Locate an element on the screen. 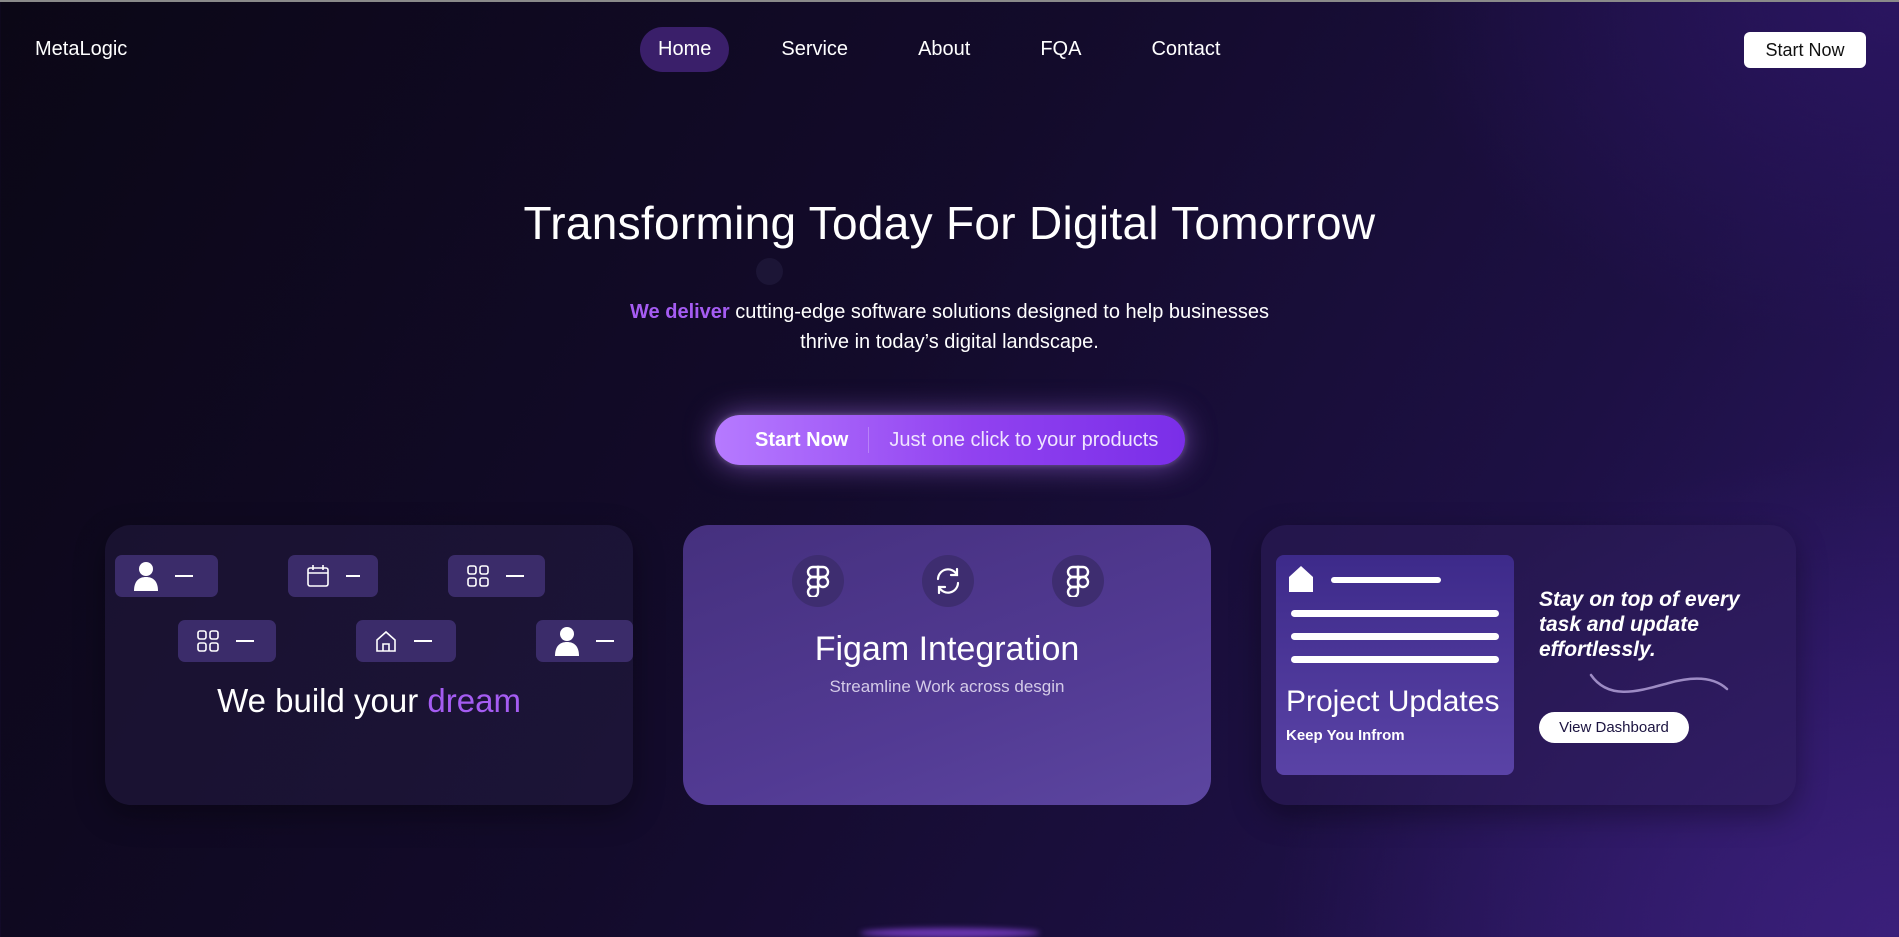 The image size is (1899, 937). nav-item-service: Service is located at coordinates (814, 49).